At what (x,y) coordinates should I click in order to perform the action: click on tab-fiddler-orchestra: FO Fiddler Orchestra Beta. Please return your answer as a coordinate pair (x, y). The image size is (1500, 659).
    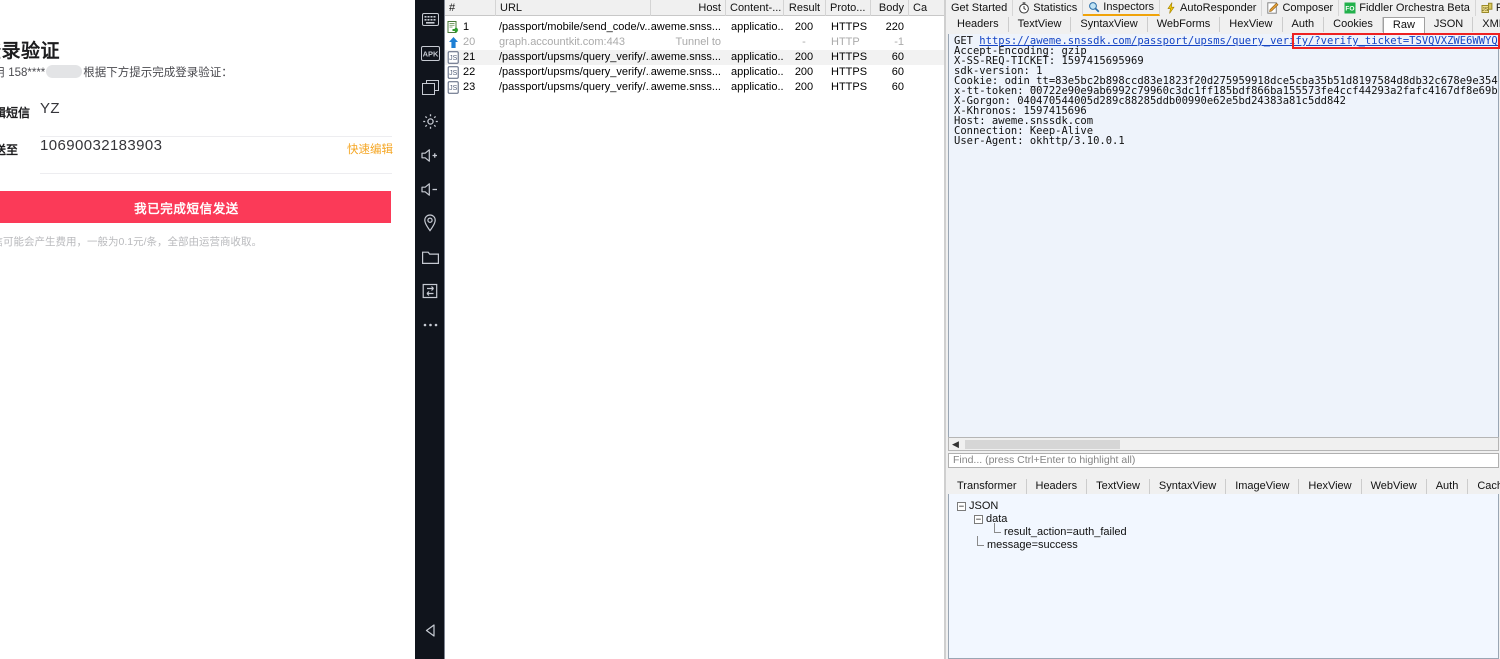
    Looking at the image, I should click on (1407, 8).